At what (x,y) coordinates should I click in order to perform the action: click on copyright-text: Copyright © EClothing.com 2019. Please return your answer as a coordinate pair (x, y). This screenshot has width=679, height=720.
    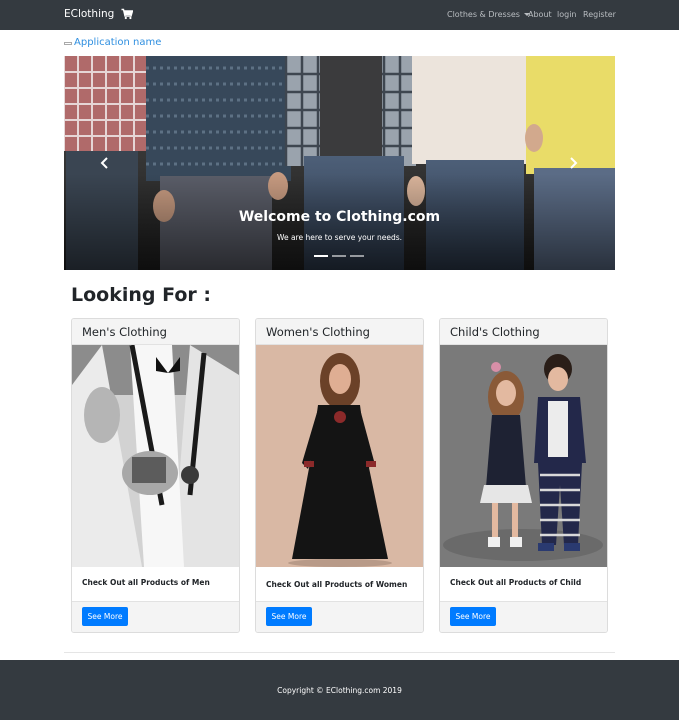
    Looking at the image, I should click on (339, 690).